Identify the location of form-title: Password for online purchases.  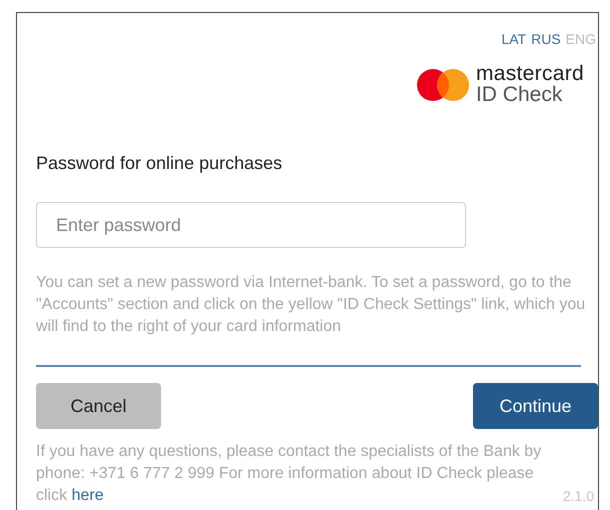
(160, 163).